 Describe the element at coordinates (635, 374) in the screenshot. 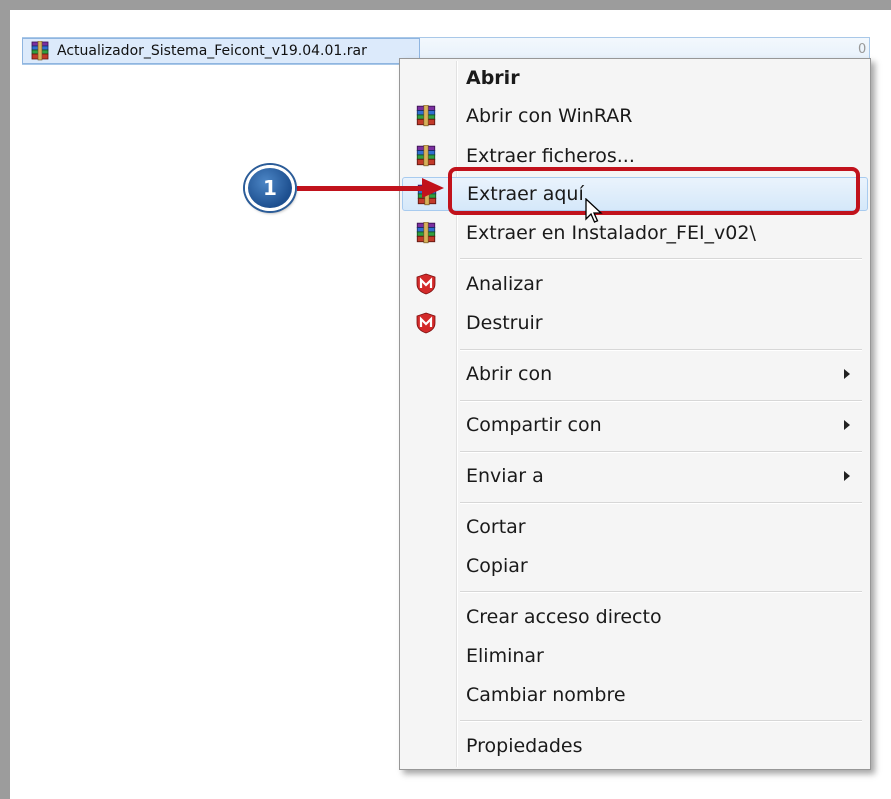

I see `menu-item-open-with: Abrir con` at that location.